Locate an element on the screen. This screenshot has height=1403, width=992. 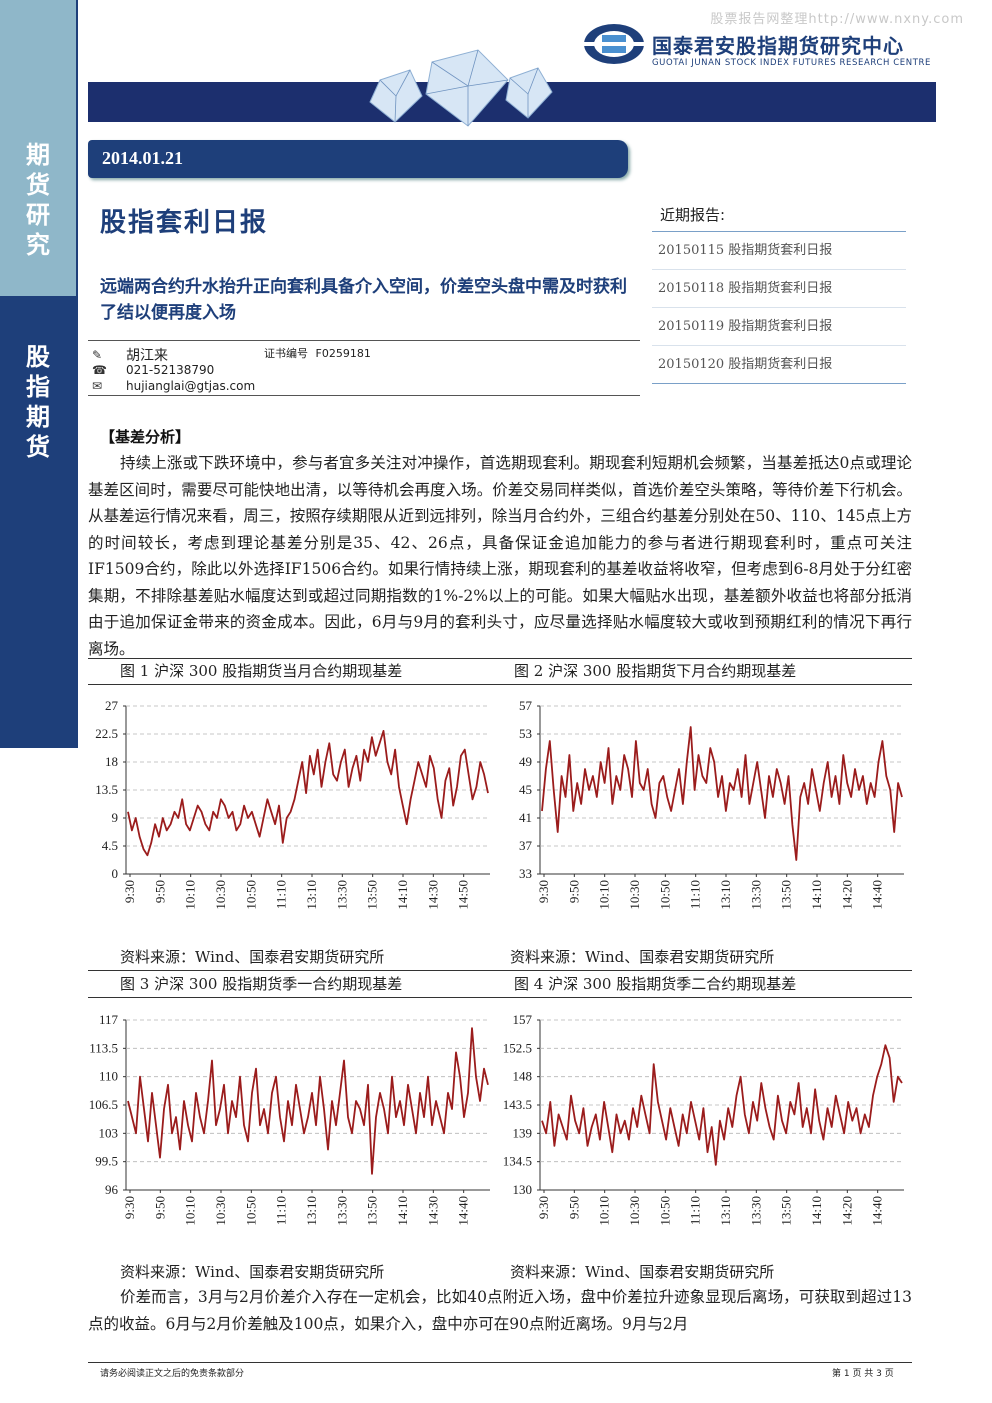
chart-2-source: 资料来源：Wind、国泰君安期货研究所 is located at coordinates (642, 957).